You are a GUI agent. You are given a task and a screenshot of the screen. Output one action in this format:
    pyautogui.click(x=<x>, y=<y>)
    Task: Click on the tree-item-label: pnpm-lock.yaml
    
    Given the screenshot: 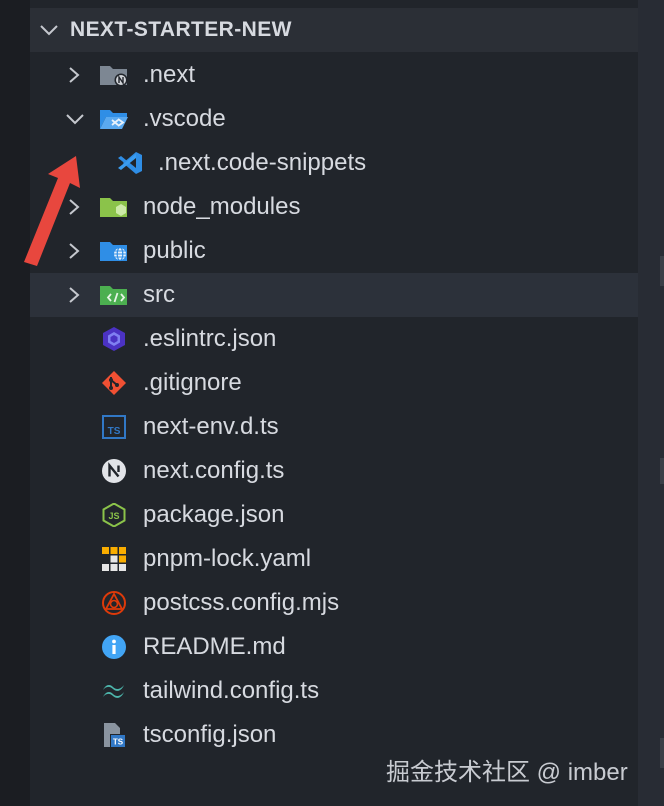 What is the action you would take?
    pyautogui.click(x=227, y=558)
    